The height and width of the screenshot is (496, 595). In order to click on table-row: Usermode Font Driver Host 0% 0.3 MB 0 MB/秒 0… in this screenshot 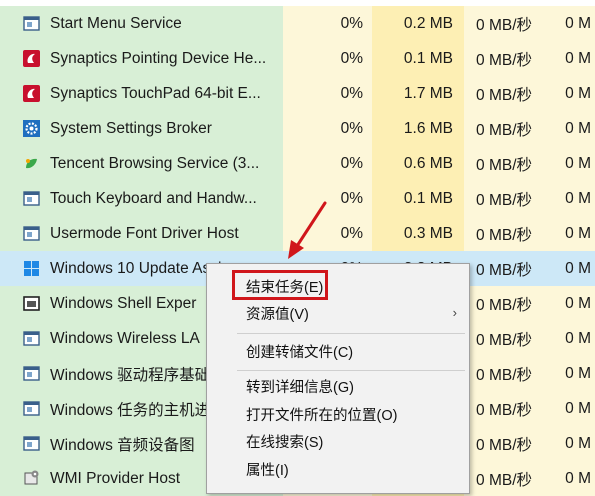, I will do `click(297, 233)`.